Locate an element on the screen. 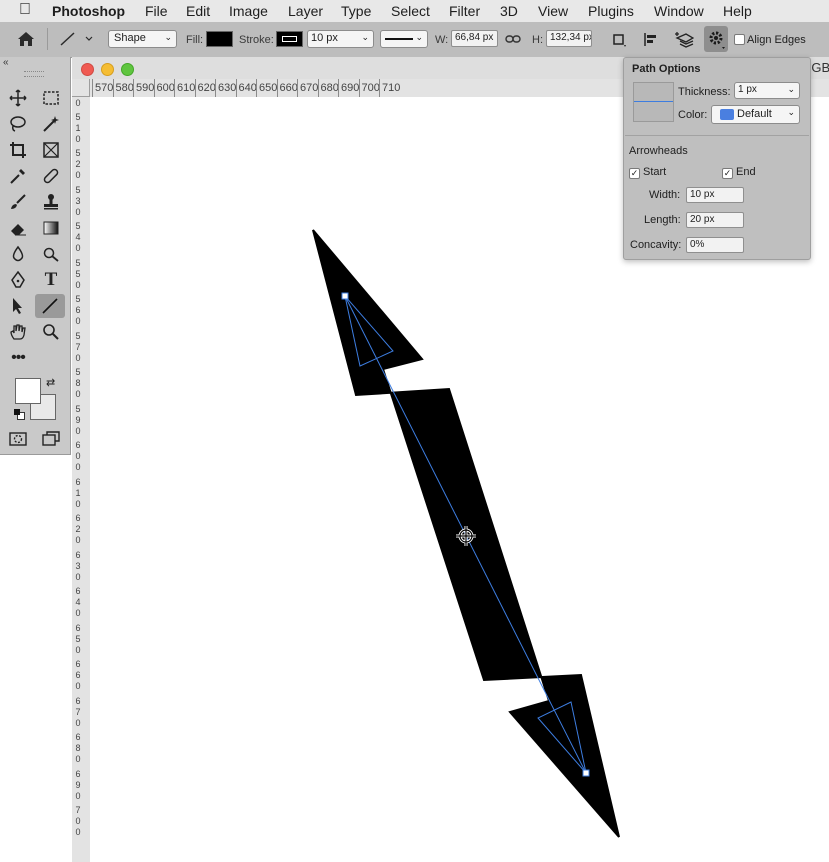  end-checkbox: ✓ is located at coordinates (727, 173).